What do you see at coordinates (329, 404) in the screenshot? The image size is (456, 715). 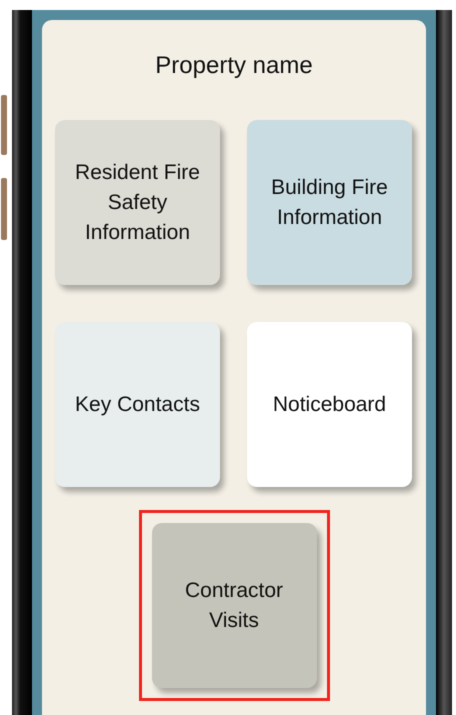 I see `menu-tile: Noticeboard` at bounding box center [329, 404].